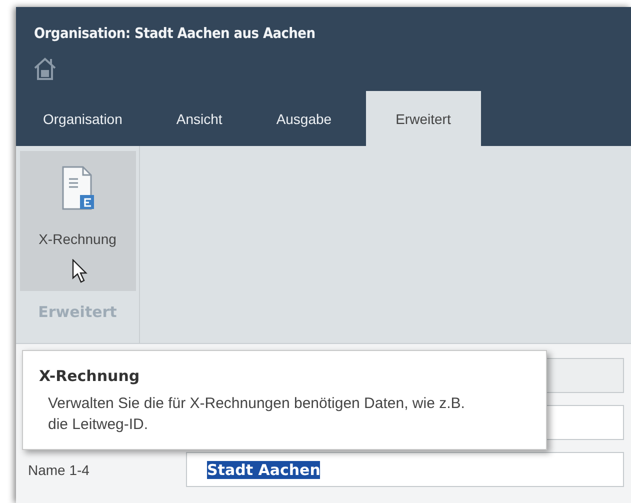  What do you see at coordinates (78, 221) in the screenshot?
I see `ribbon-button: X-Rechnung` at bounding box center [78, 221].